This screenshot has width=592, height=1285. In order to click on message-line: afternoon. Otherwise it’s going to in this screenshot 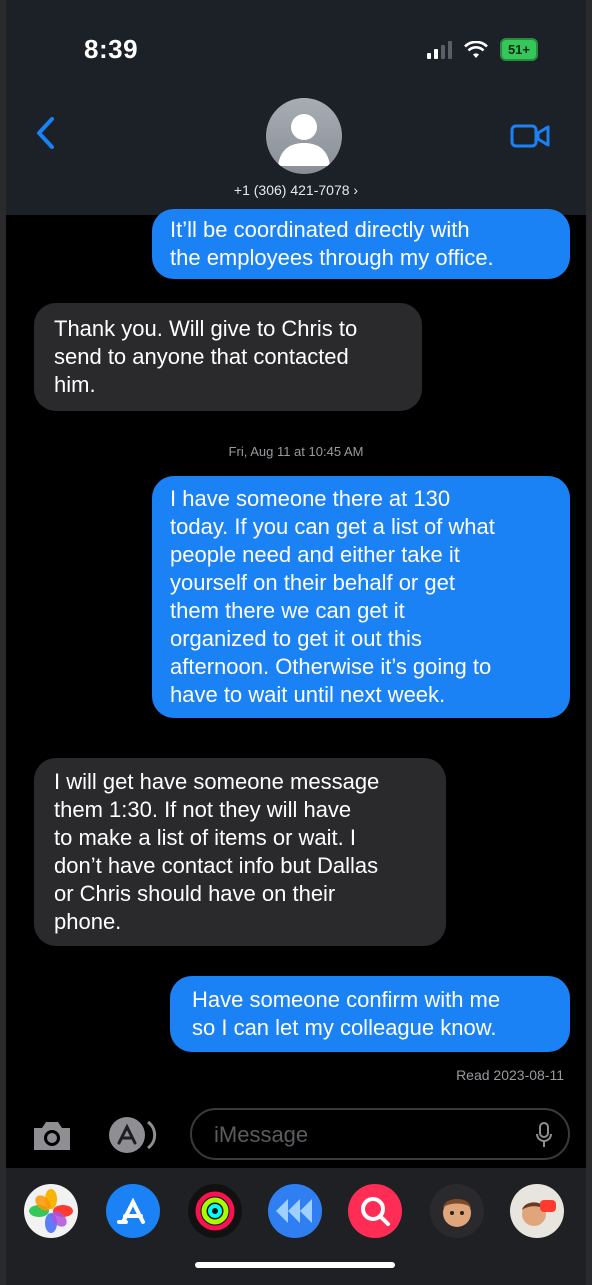, I will do `click(331, 666)`.